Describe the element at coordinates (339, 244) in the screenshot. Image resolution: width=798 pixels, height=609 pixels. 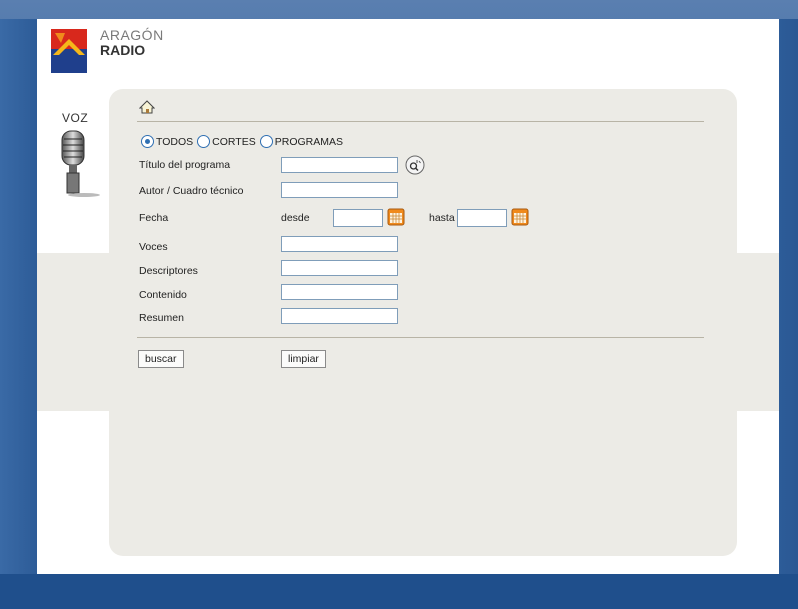
I see `voces-input` at that location.